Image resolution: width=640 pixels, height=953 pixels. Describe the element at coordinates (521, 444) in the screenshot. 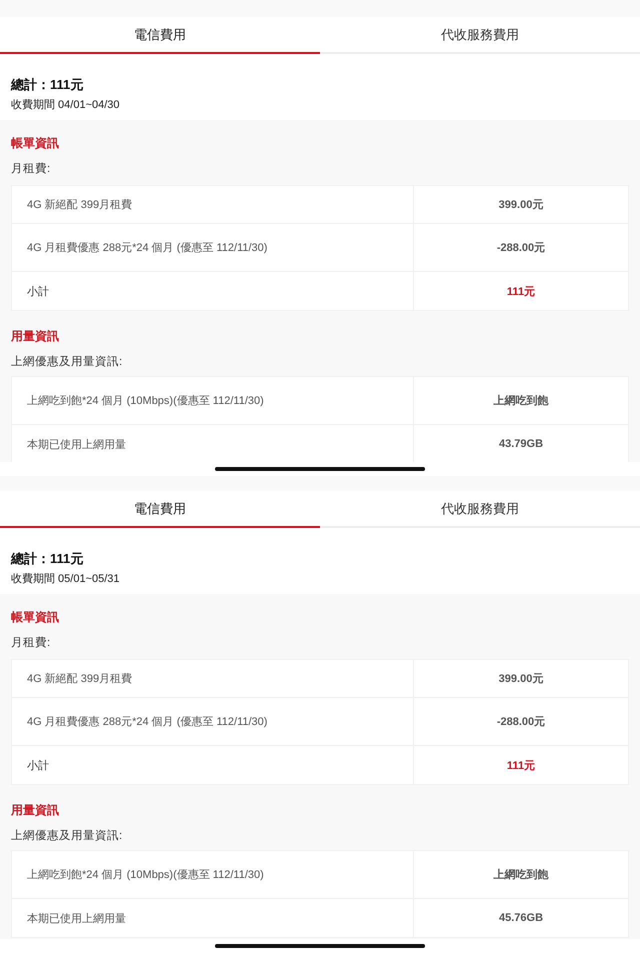

I see `value-cell-text: 43.79GB` at that location.